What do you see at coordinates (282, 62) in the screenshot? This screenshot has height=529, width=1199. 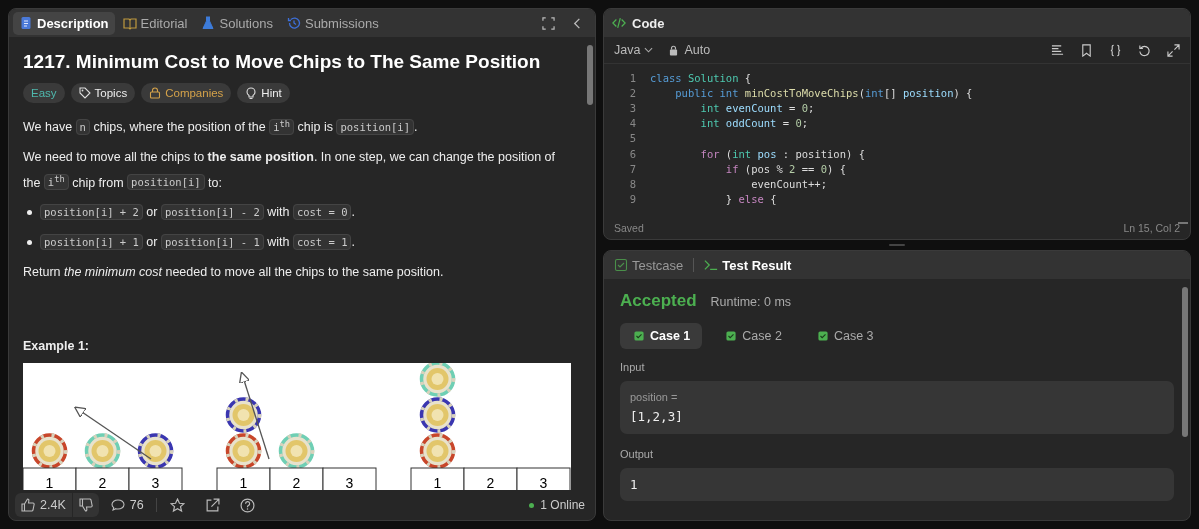 I see `problem-title: 1217. Minimum Cost to Move Chips to The Same Position` at bounding box center [282, 62].